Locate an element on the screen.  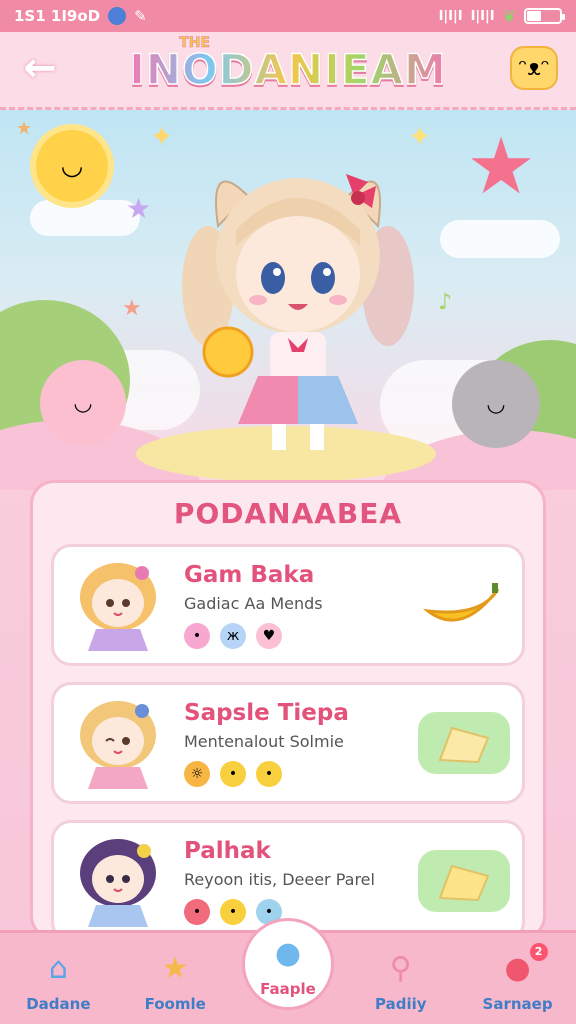
battery-level is located at coordinates (534, 16).